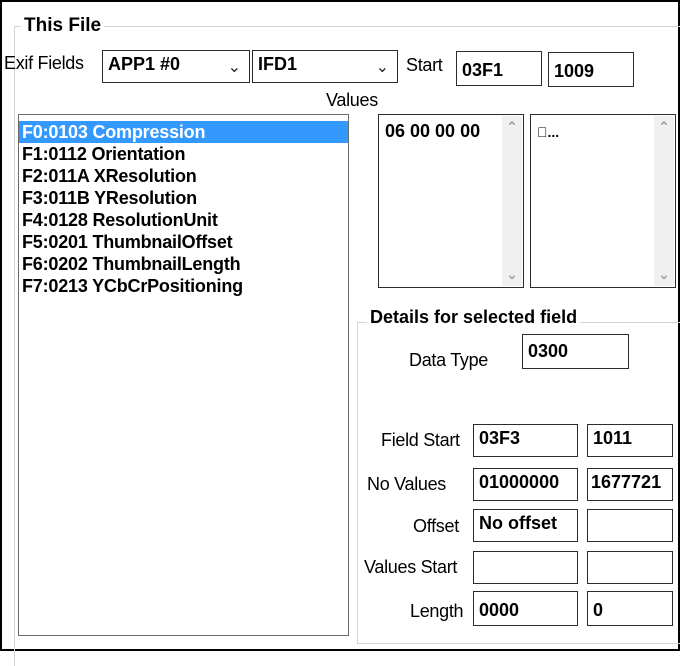  What do you see at coordinates (433, 131) in the screenshot?
I see `values-hex-text: 06 00 00 00` at bounding box center [433, 131].